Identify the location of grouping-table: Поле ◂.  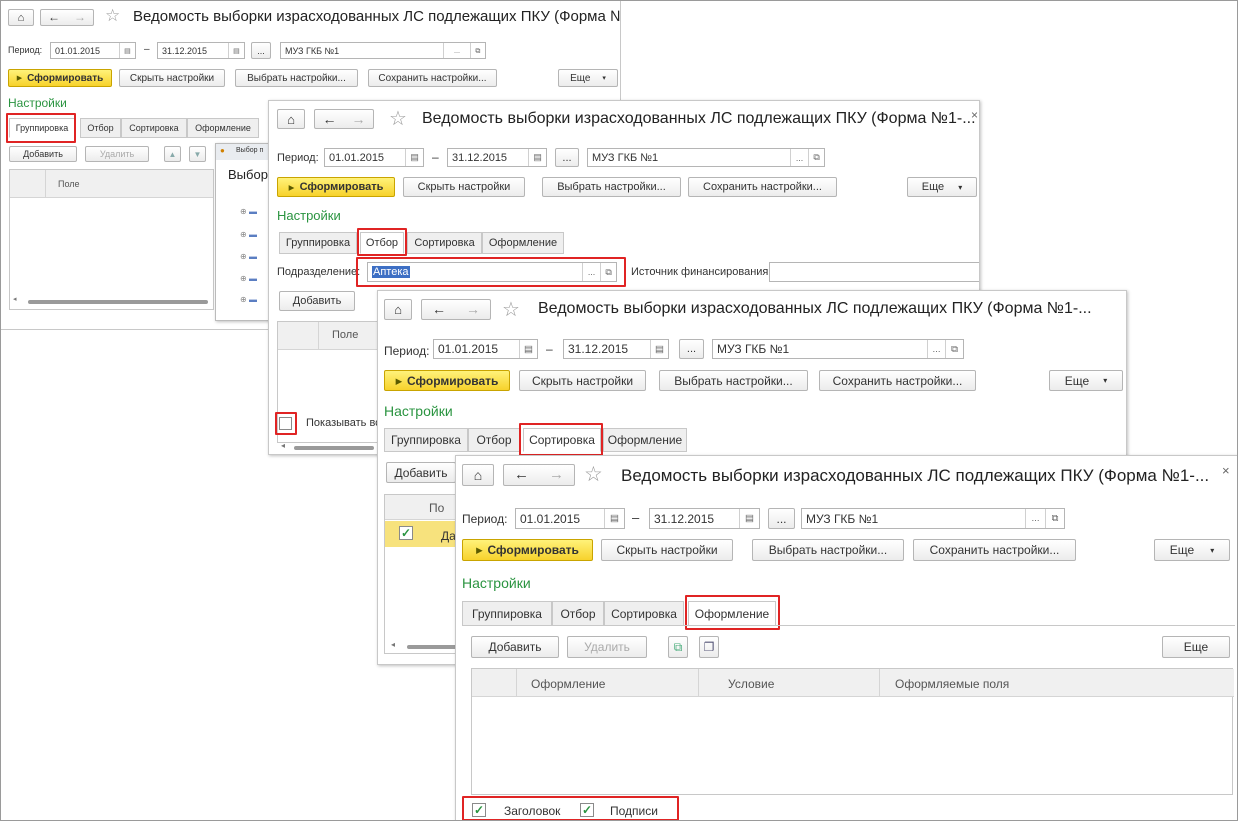
(111, 239).